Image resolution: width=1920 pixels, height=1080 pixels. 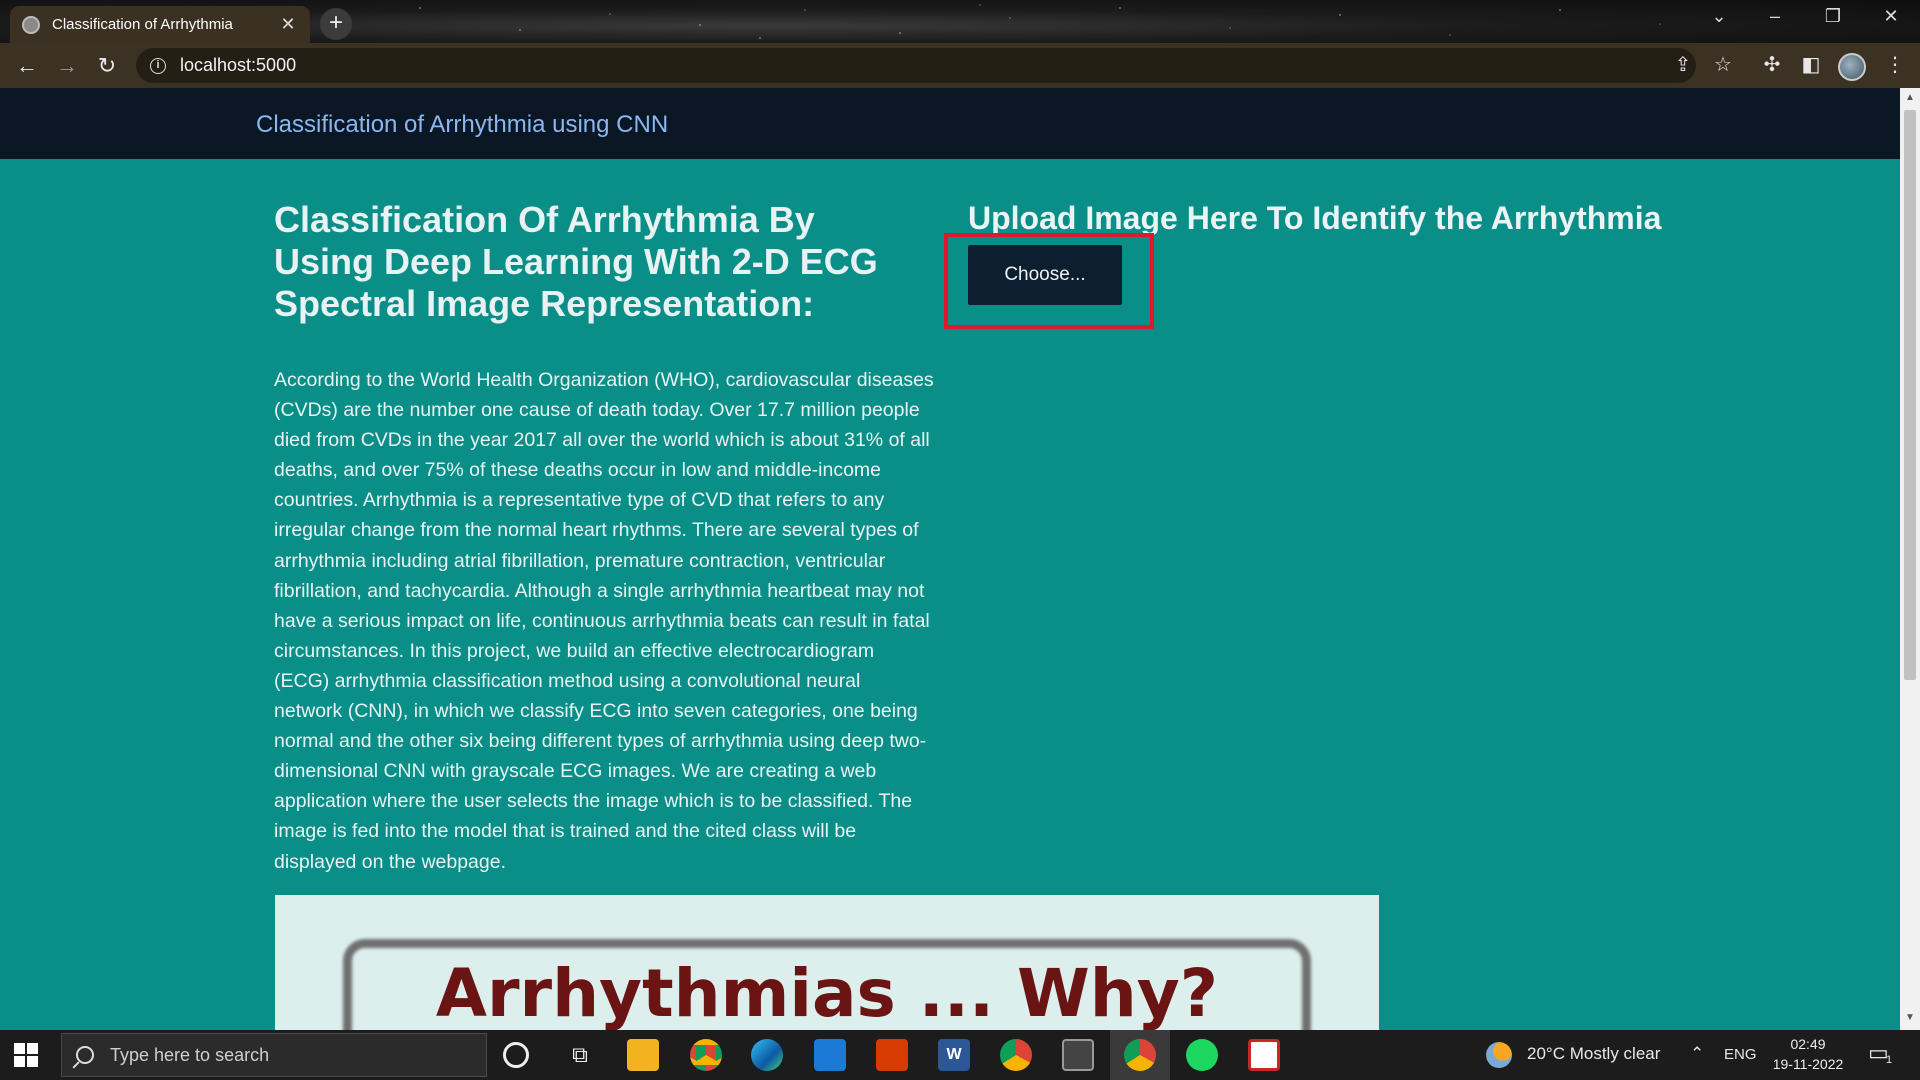 What do you see at coordinates (288, 24) in the screenshot?
I see `close-tab-icon: ✕` at bounding box center [288, 24].